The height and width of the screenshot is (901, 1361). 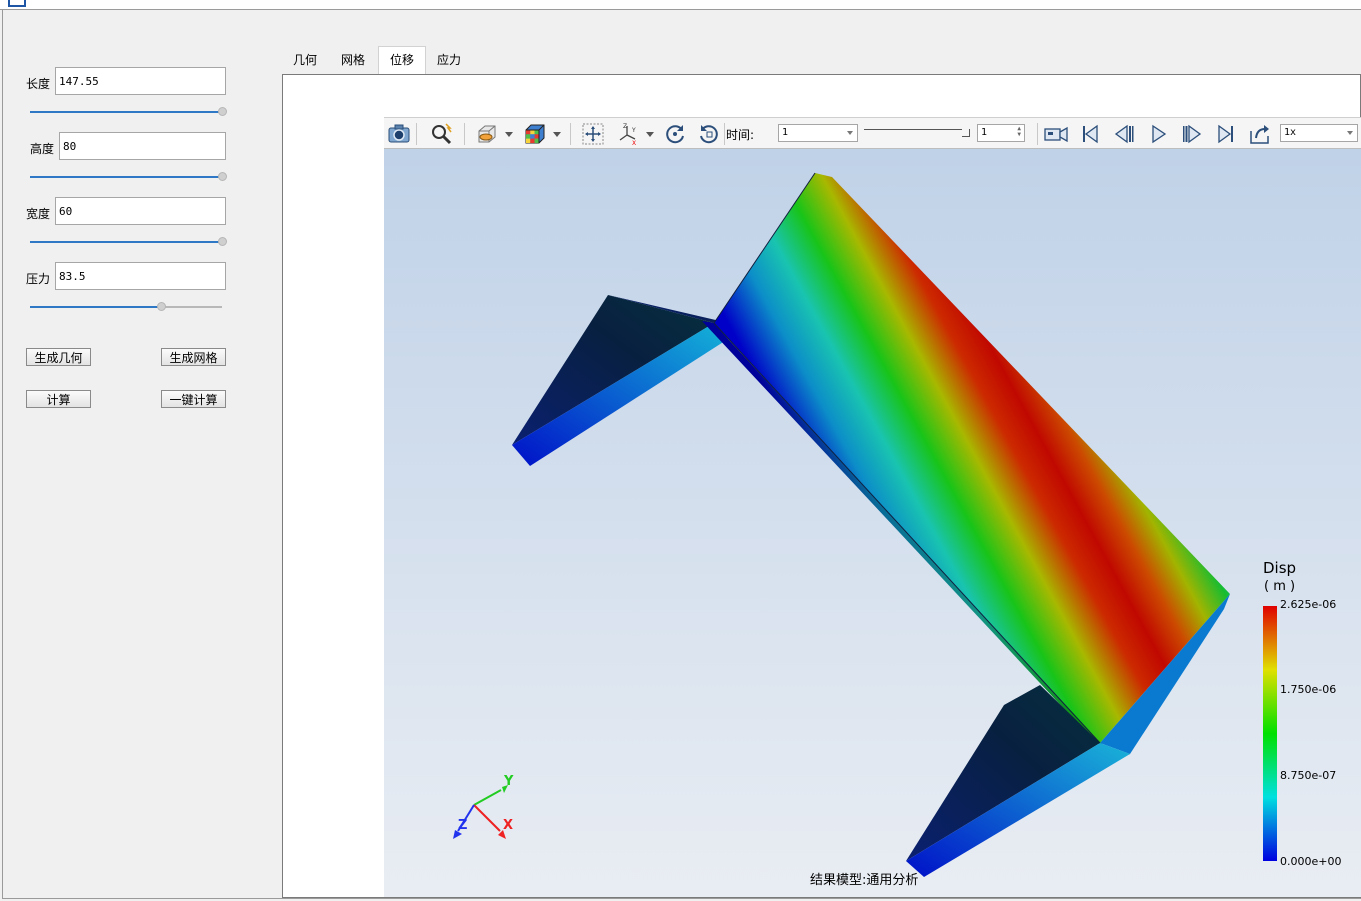 What do you see at coordinates (222, 241) in the screenshot?
I see `width-slider-handle` at bounding box center [222, 241].